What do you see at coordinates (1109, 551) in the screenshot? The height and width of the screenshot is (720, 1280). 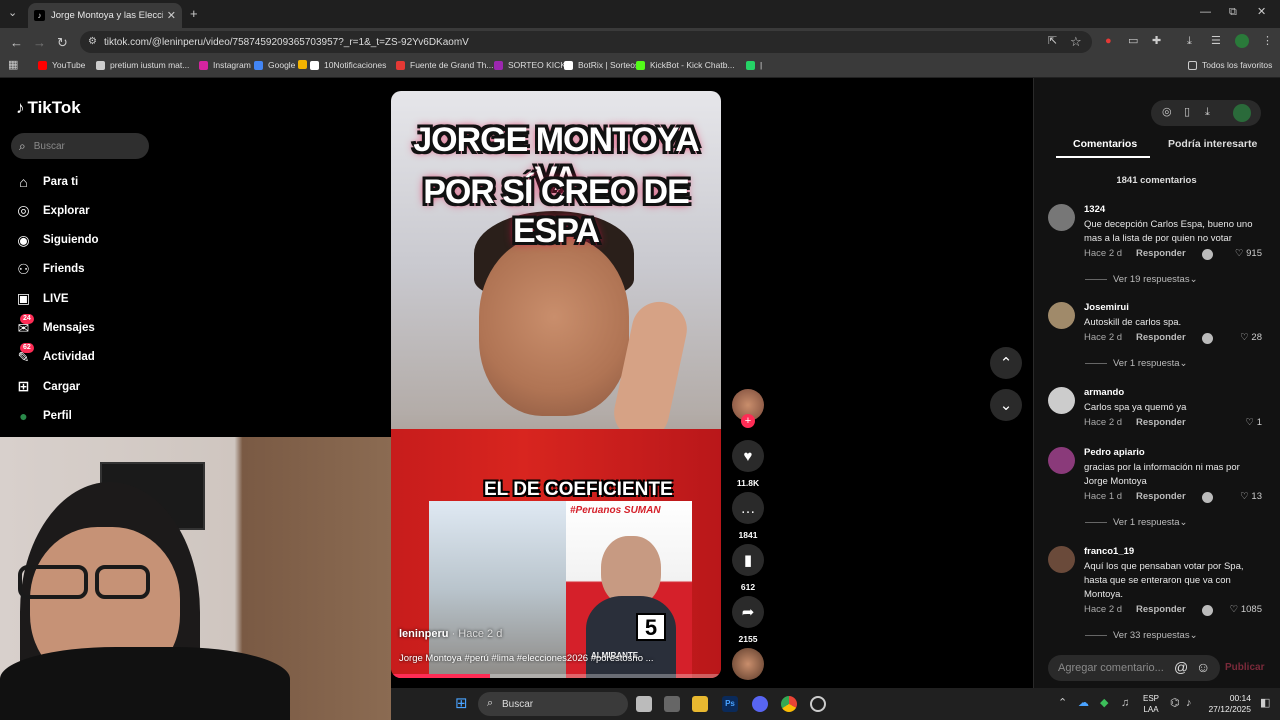 I see `commenter-name: franco1_19` at bounding box center [1109, 551].